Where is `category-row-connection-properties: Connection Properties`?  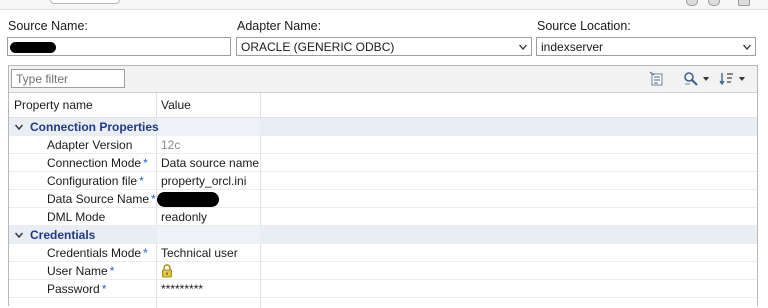
category-row-connection-properties: Connection Properties is located at coordinates (383, 127).